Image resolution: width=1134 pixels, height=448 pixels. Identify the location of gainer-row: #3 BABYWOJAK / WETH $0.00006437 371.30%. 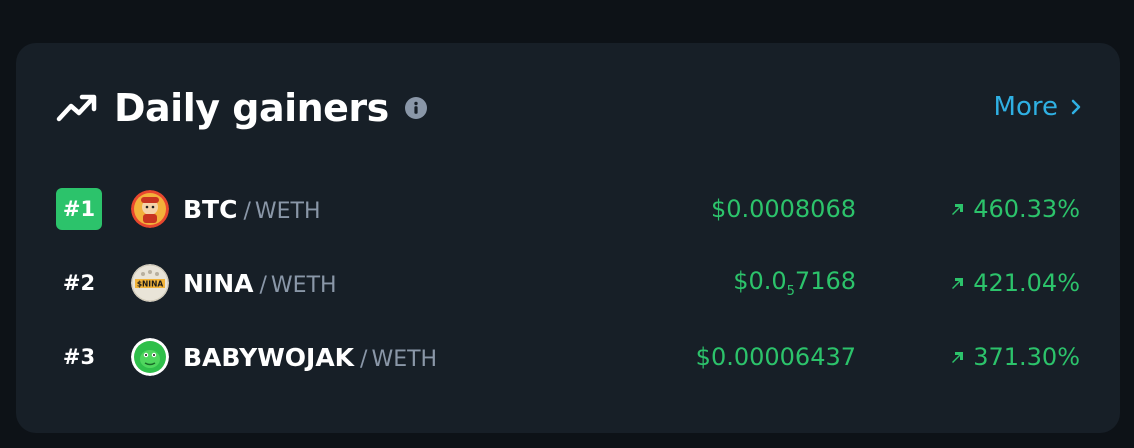
(568, 357).